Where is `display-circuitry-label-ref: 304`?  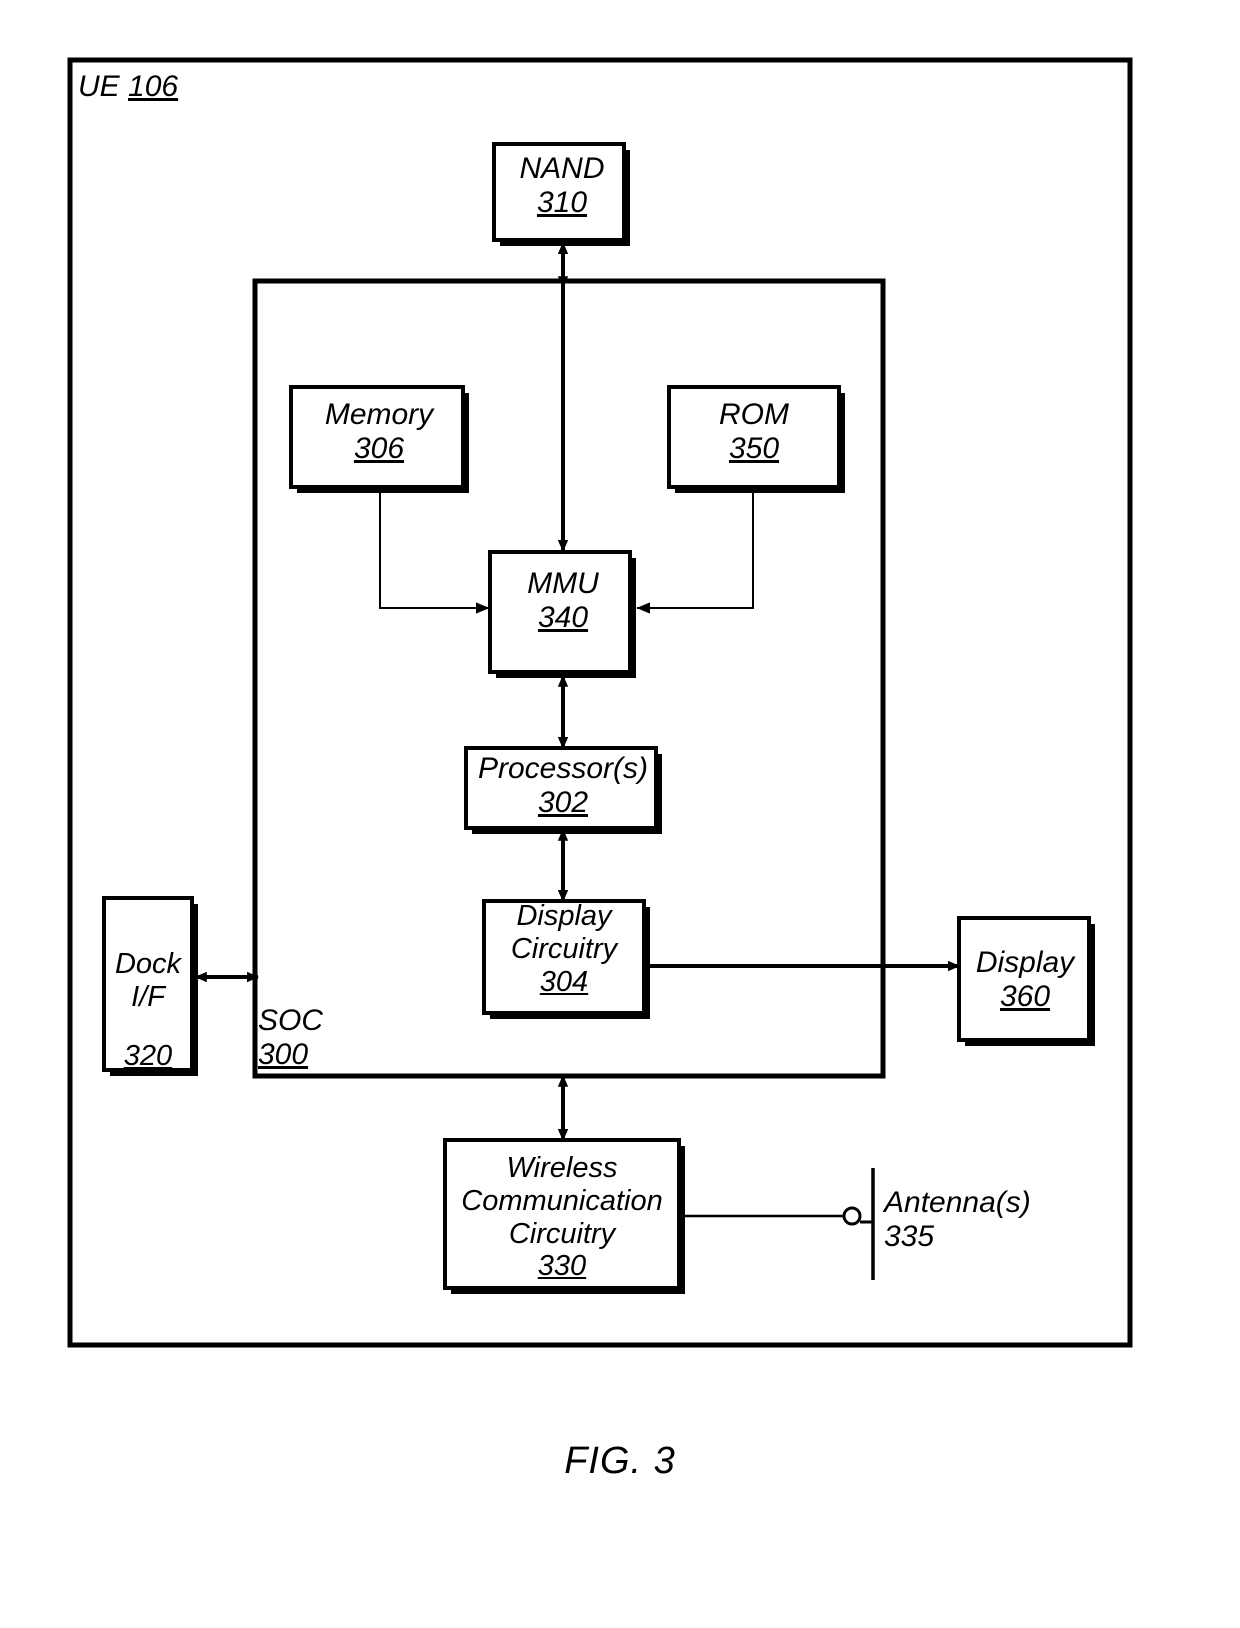
display-circuitry-label-ref: 304 is located at coordinates (564, 981).